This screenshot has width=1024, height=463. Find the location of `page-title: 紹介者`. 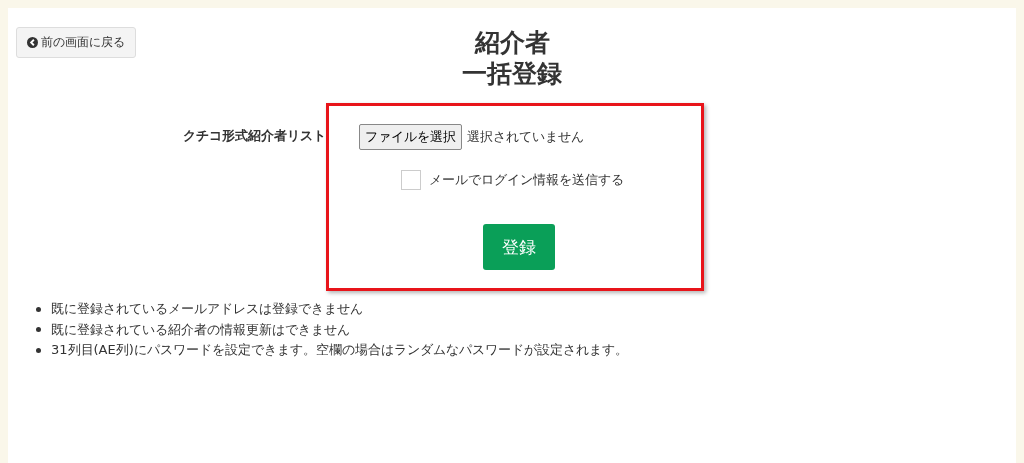

page-title: 紹介者 is located at coordinates (512, 42).